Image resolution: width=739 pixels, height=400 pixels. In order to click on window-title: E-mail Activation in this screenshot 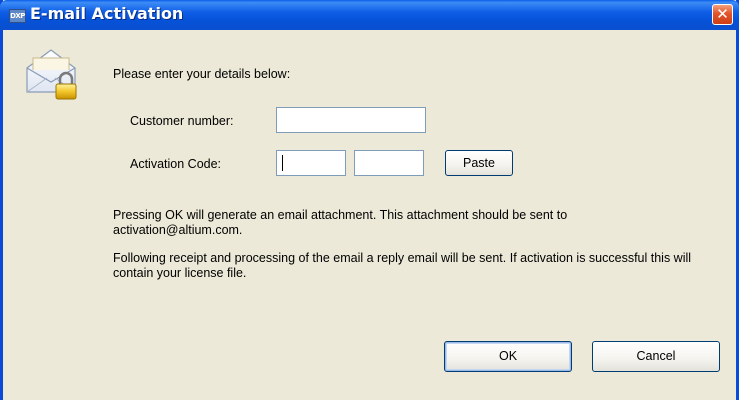, I will do `click(107, 13)`.